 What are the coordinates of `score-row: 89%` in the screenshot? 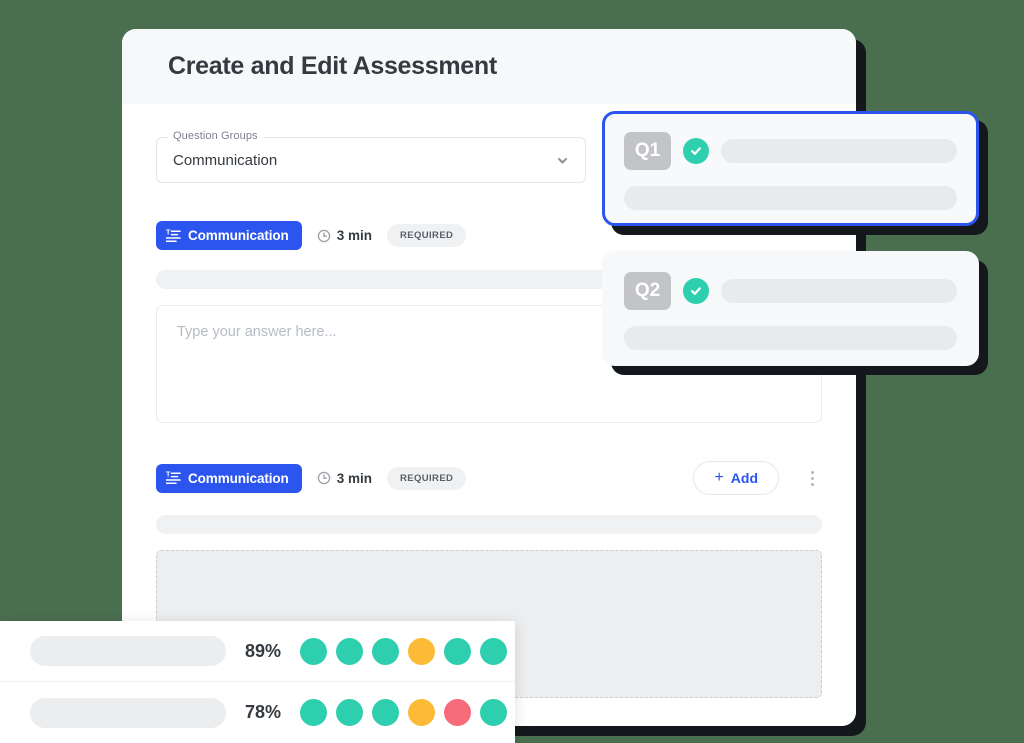 It's located at (257, 651).